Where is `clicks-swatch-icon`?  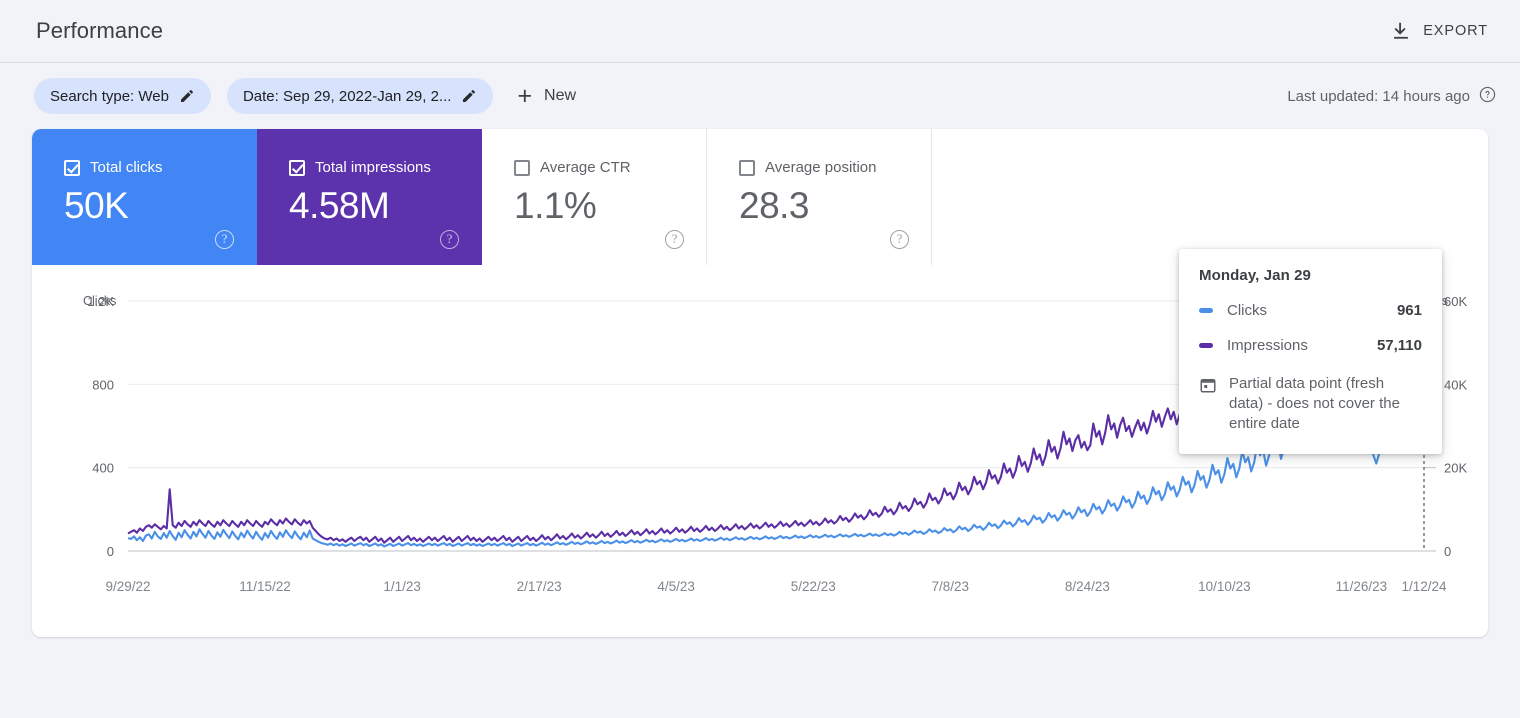
clicks-swatch-icon is located at coordinates (1206, 310).